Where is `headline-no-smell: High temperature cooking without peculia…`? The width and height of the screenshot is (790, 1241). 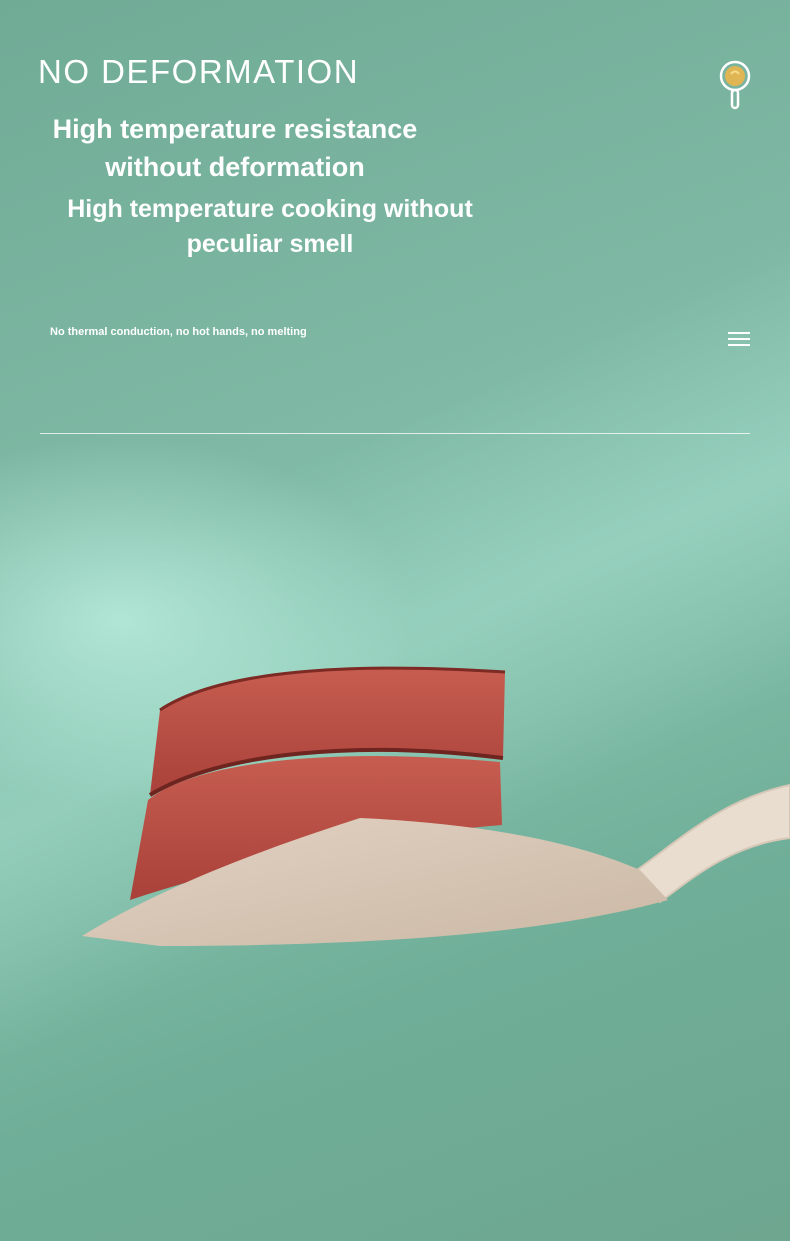
headline-no-smell: High temperature cooking without peculia… is located at coordinates (270, 226).